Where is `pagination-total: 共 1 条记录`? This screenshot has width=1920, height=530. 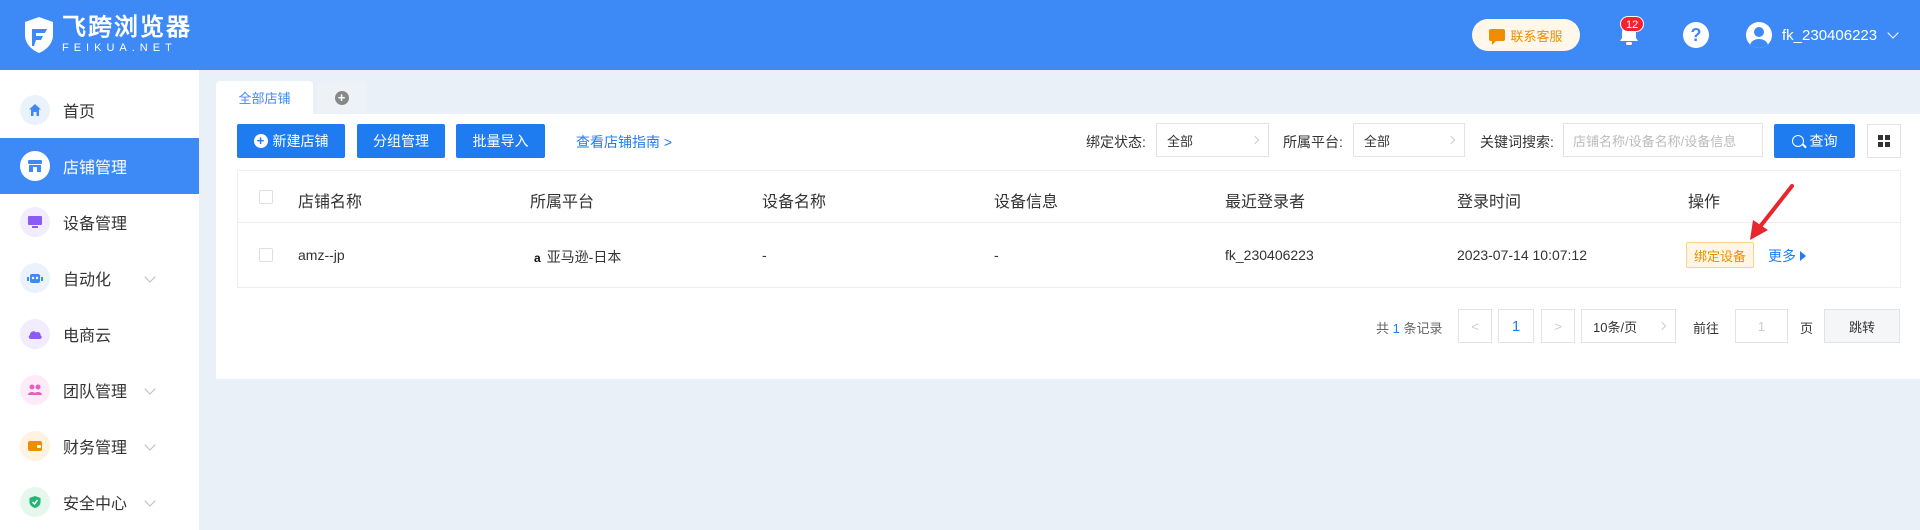
pagination-total: 共 1 条记录 is located at coordinates (1409, 327).